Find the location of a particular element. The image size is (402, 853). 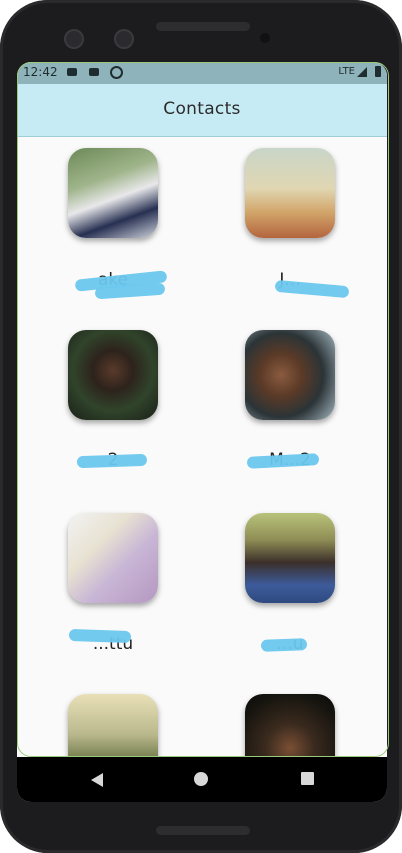

signal-icon is located at coordinates (362, 72).